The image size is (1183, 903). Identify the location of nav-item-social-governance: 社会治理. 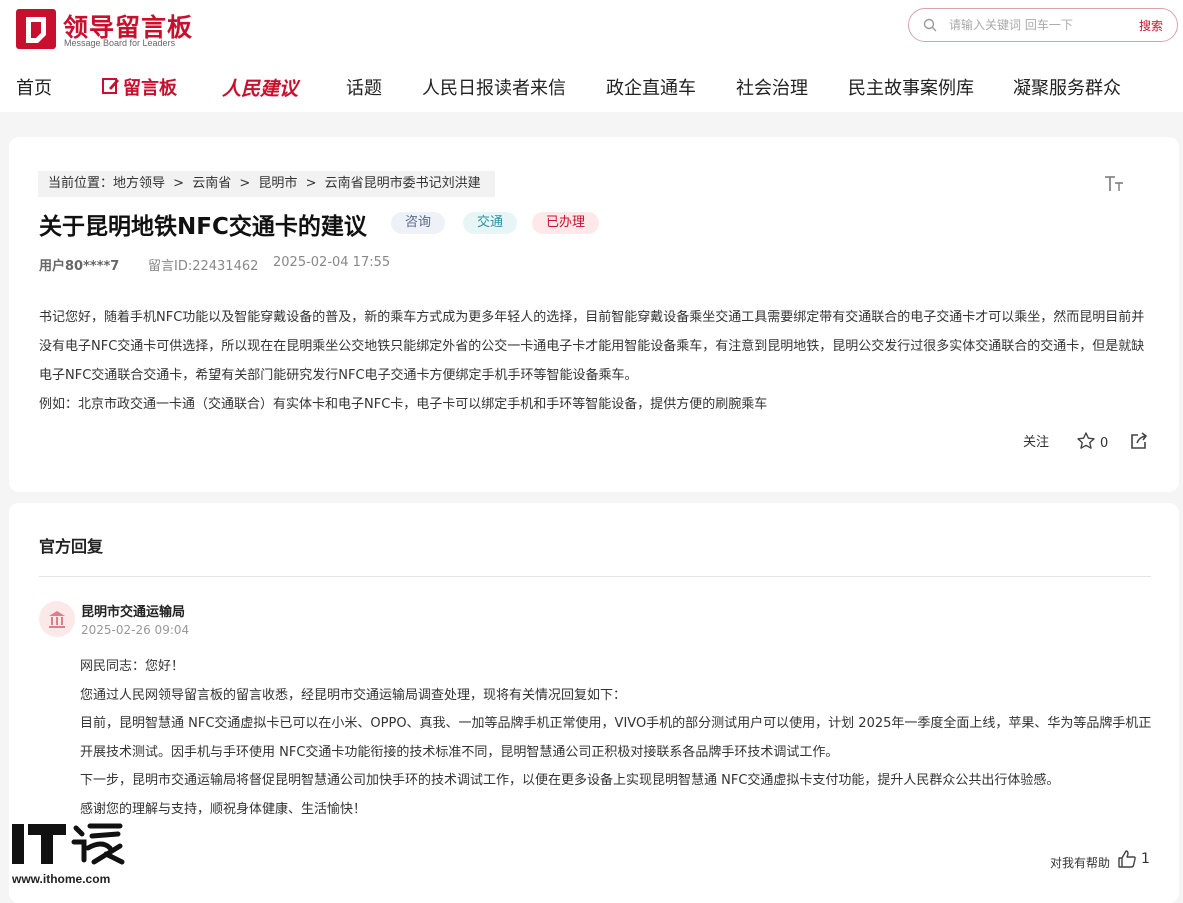
(772, 87).